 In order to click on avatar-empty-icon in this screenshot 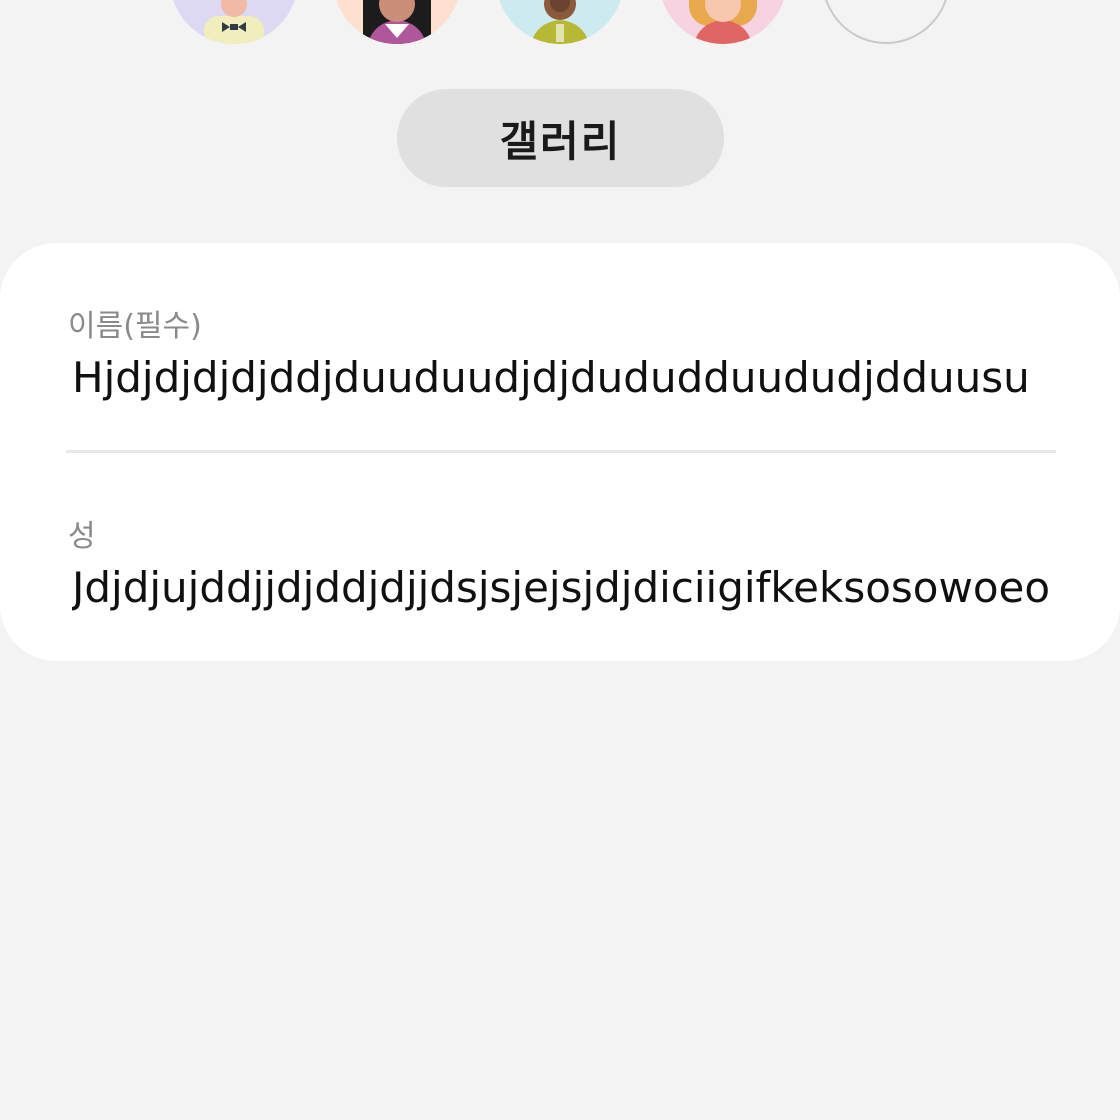, I will do `click(886, 21)`.